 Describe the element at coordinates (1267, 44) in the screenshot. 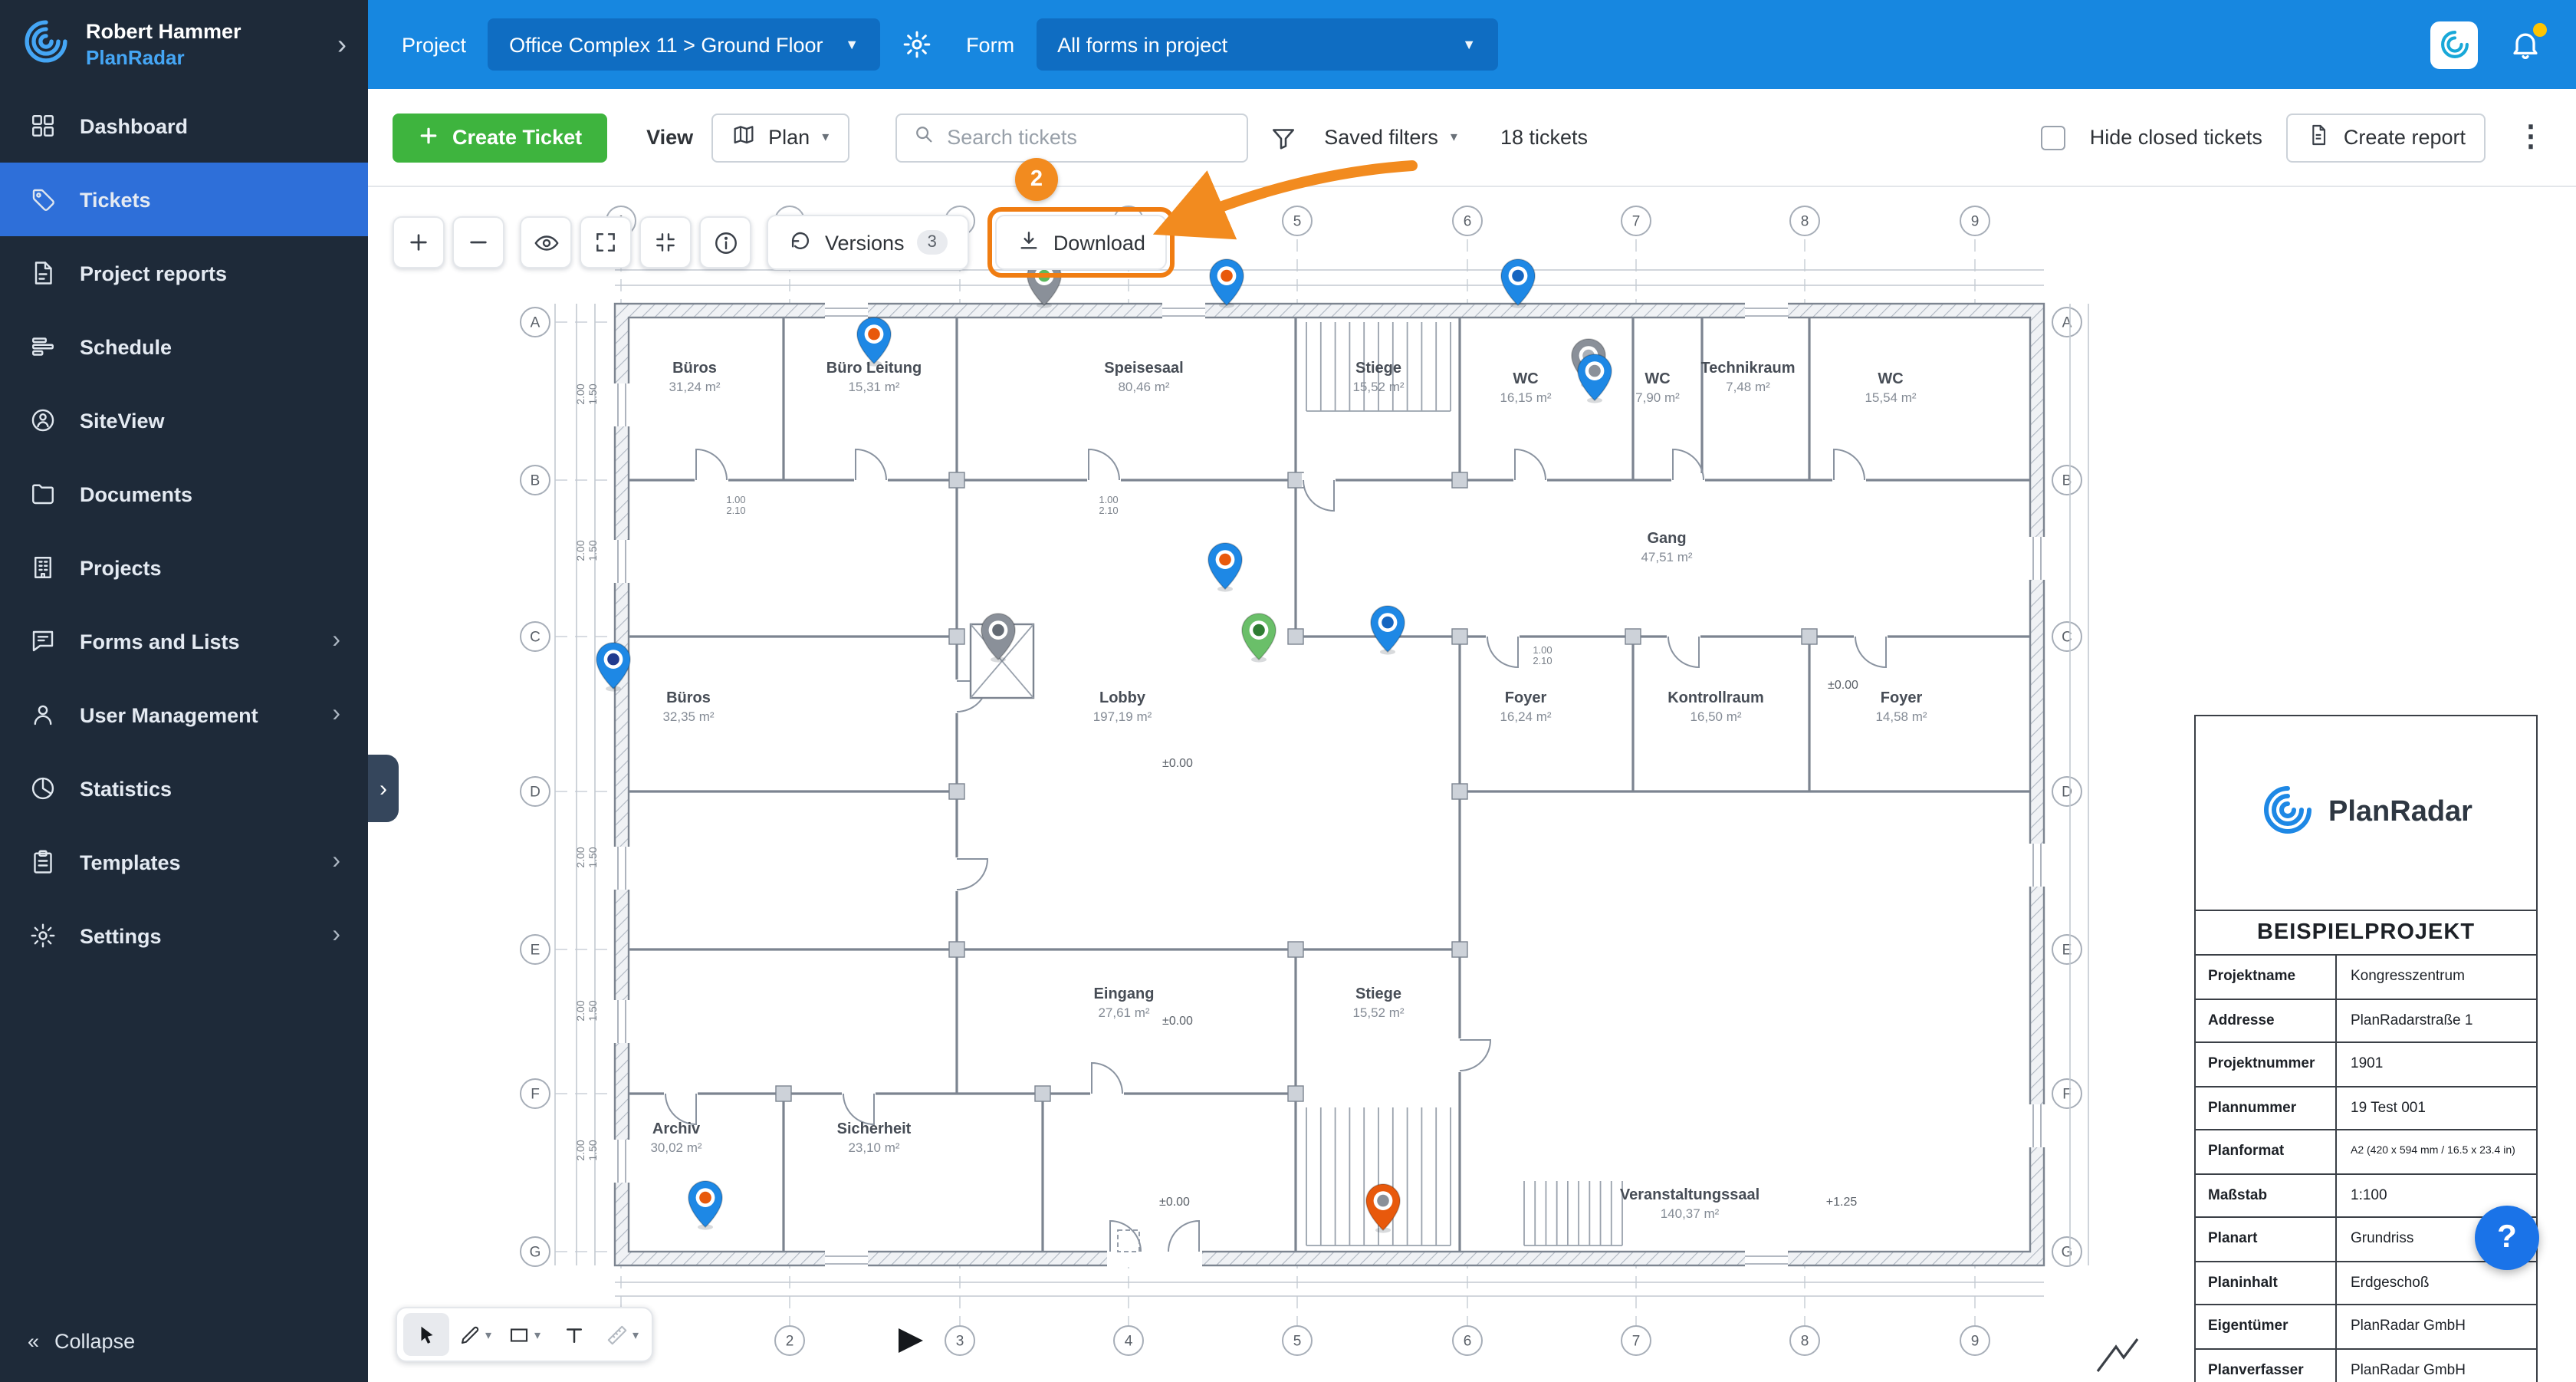

I see `form-selector: All forms in project ▼` at that location.